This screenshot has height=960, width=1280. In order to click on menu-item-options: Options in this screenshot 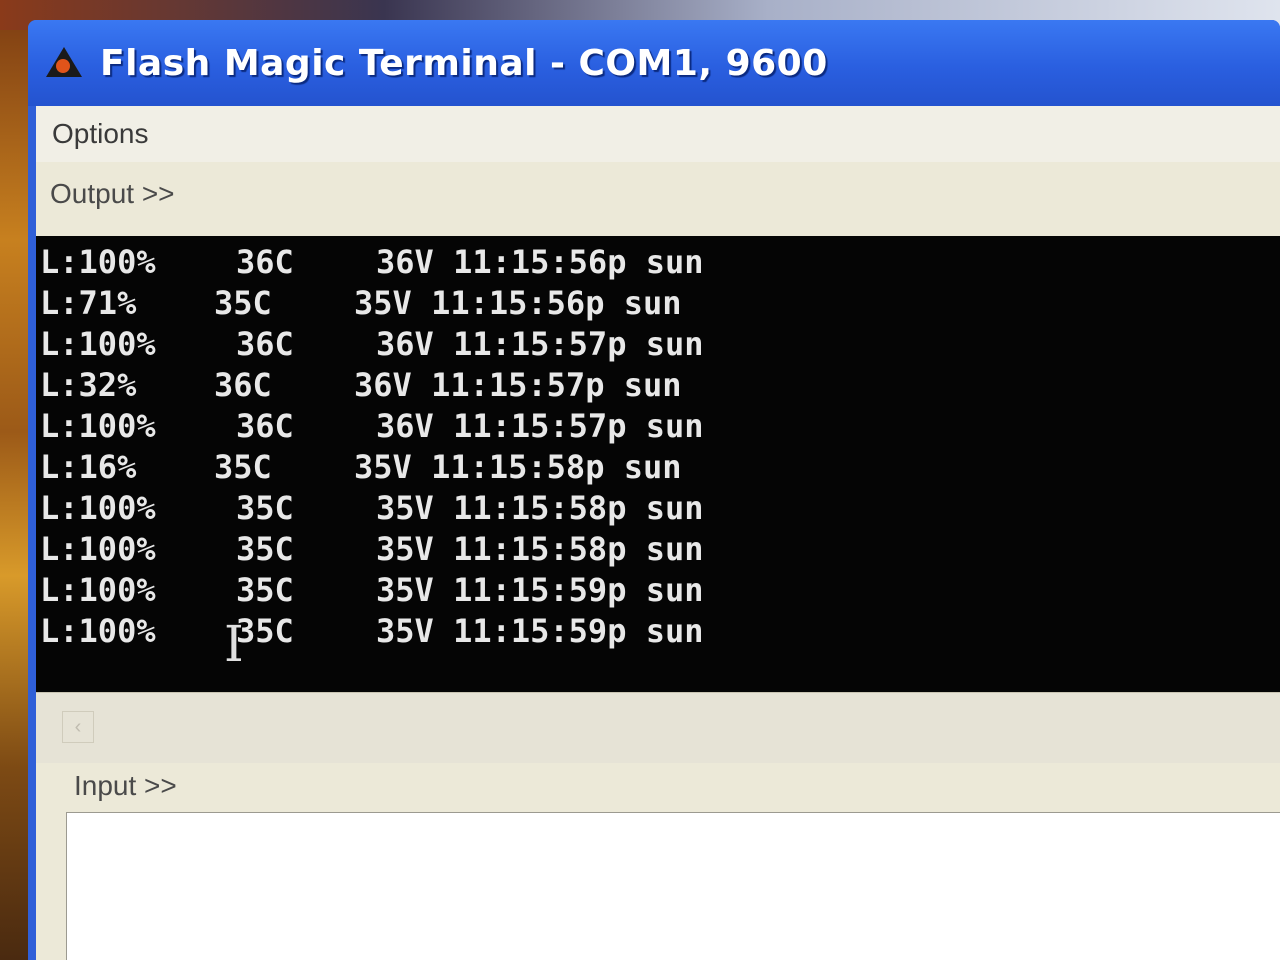, I will do `click(100, 134)`.